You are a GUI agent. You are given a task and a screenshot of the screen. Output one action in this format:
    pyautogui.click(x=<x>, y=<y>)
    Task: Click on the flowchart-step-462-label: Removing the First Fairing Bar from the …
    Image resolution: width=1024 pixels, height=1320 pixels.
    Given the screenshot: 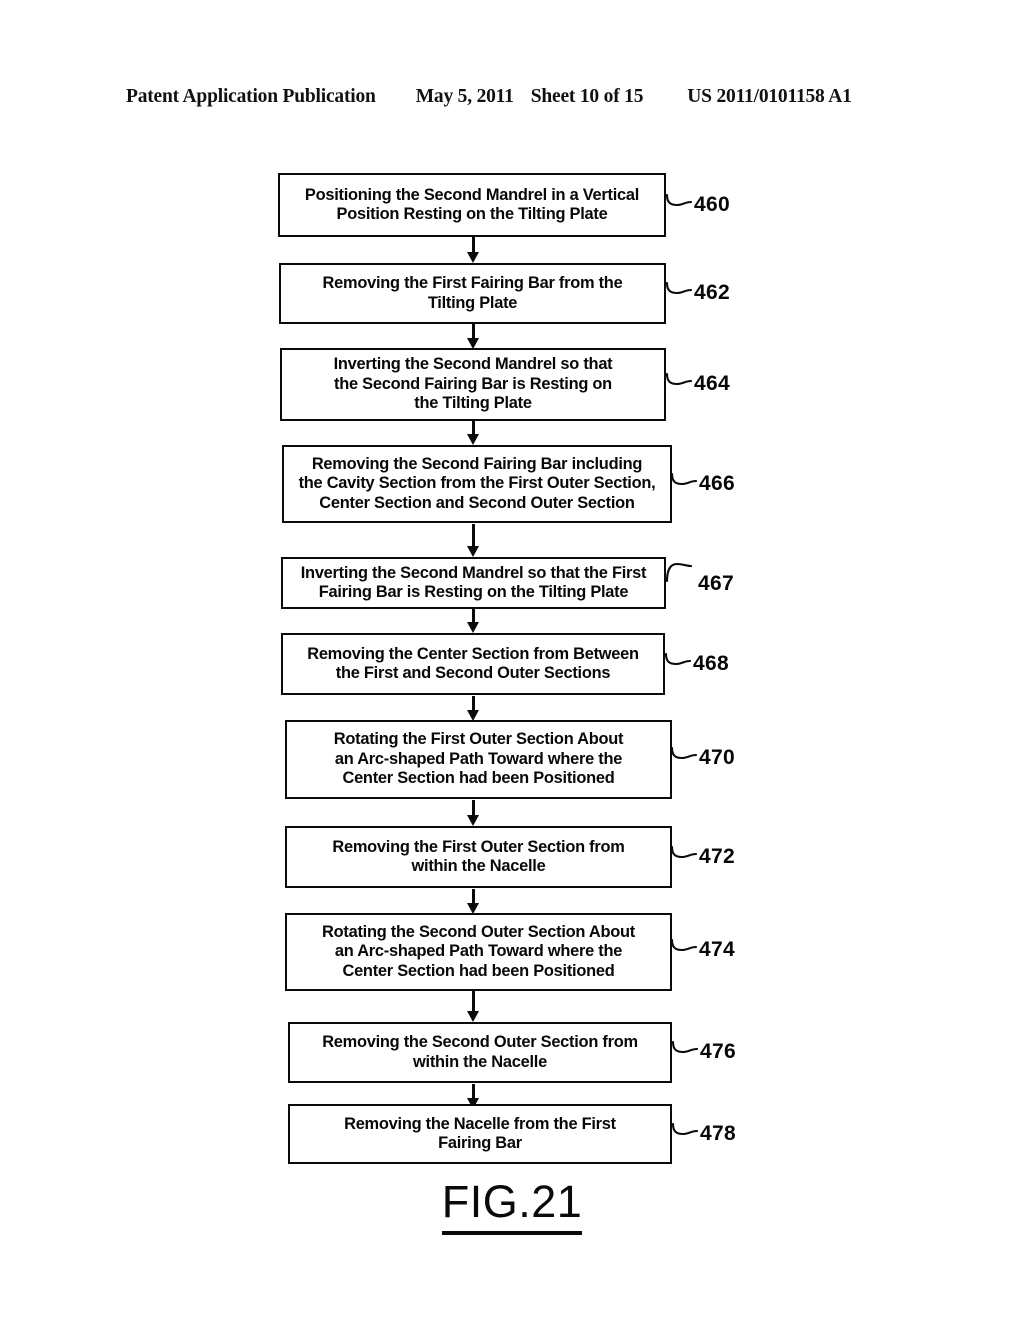 What is the action you would take?
    pyautogui.click(x=472, y=293)
    